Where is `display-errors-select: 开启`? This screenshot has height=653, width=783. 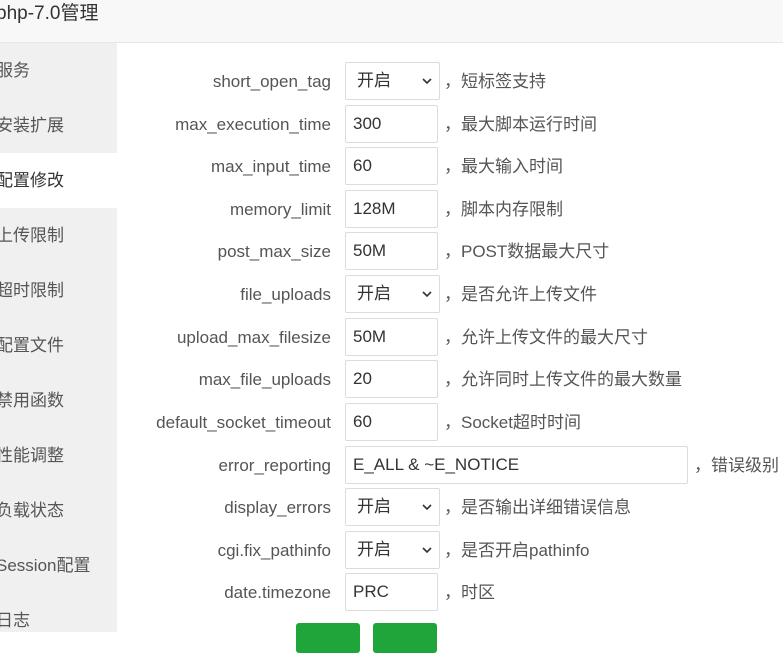 display-errors-select: 开启 is located at coordinates (392, 507).